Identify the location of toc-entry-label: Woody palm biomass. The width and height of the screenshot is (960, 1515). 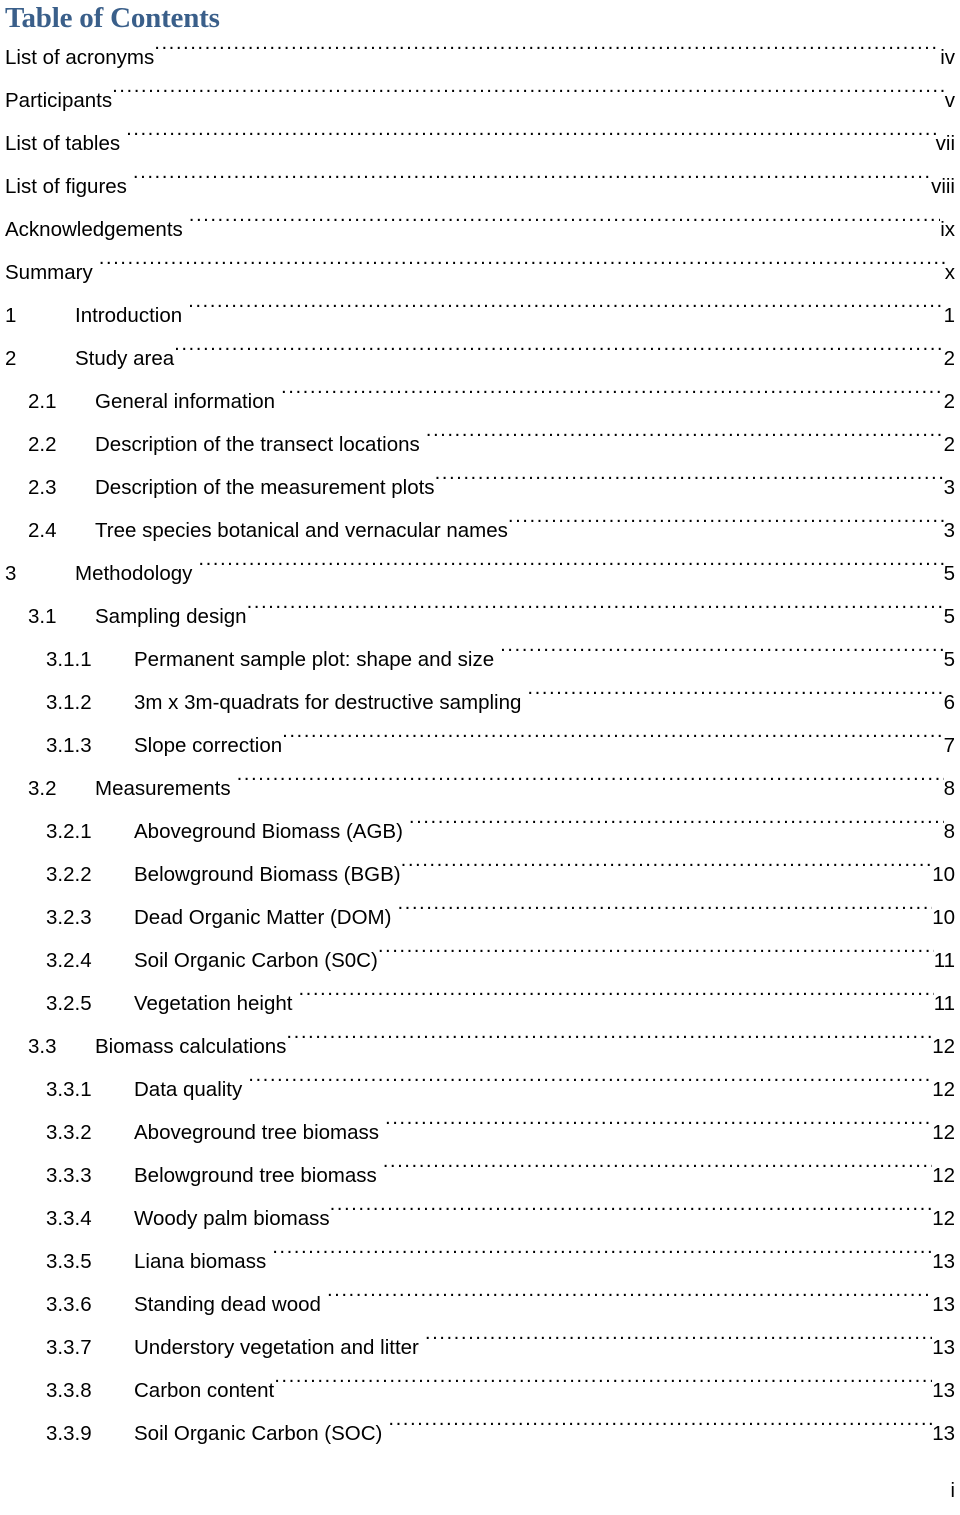
(232, 1218).